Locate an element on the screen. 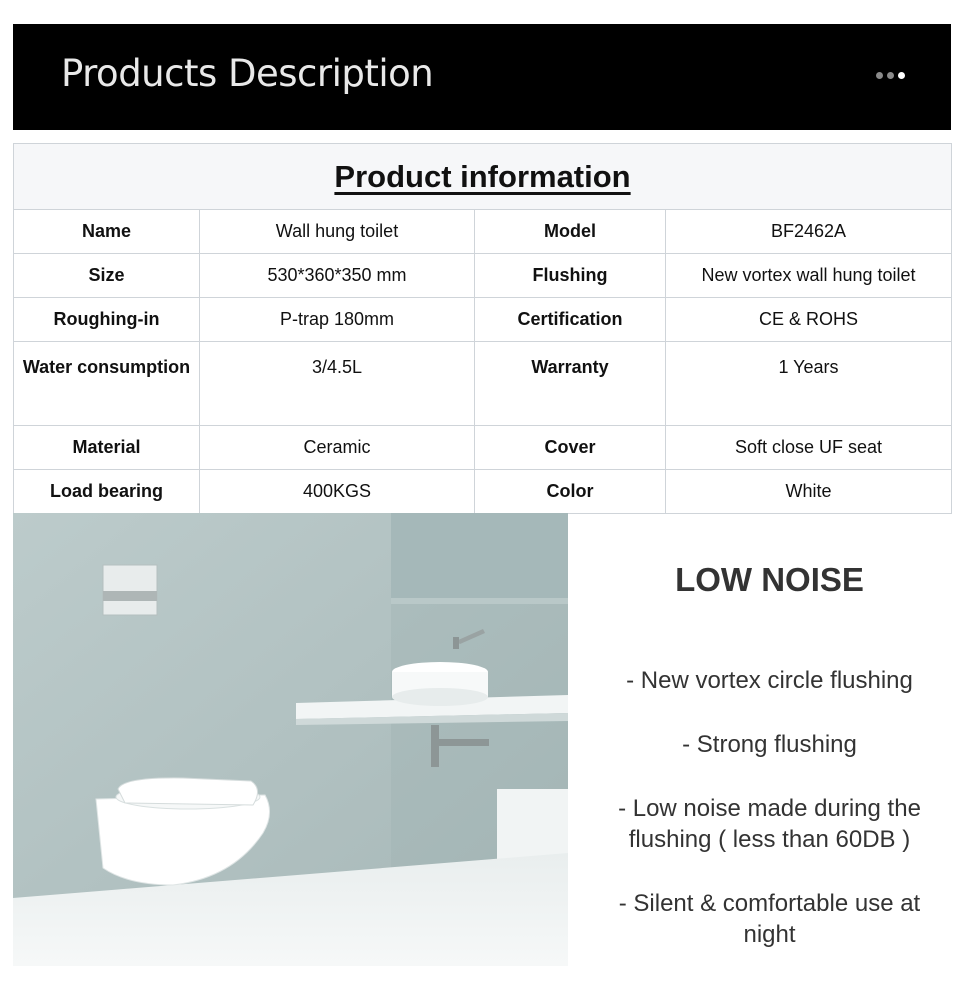 The height and width of the screenshot is (983, 971). spec-value: New vortex wall hung toilet is located at coordinates (808, 275).